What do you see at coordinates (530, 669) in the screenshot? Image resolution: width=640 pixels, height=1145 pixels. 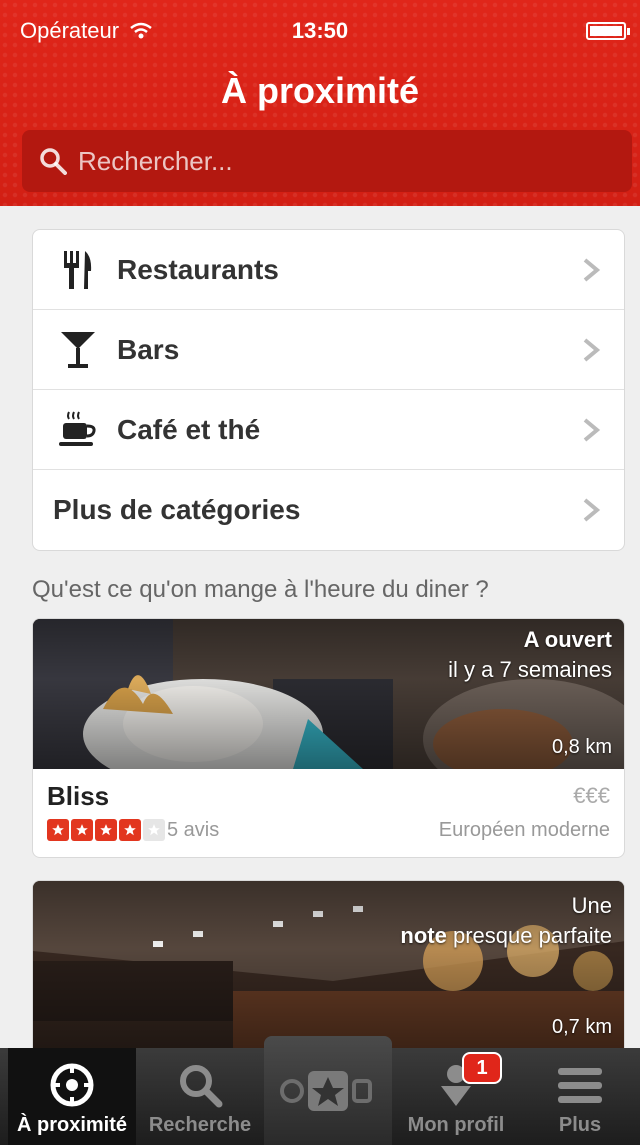 I see `overlay-subtitle: il y a 7 semaines` at bounding box center [530, 669].